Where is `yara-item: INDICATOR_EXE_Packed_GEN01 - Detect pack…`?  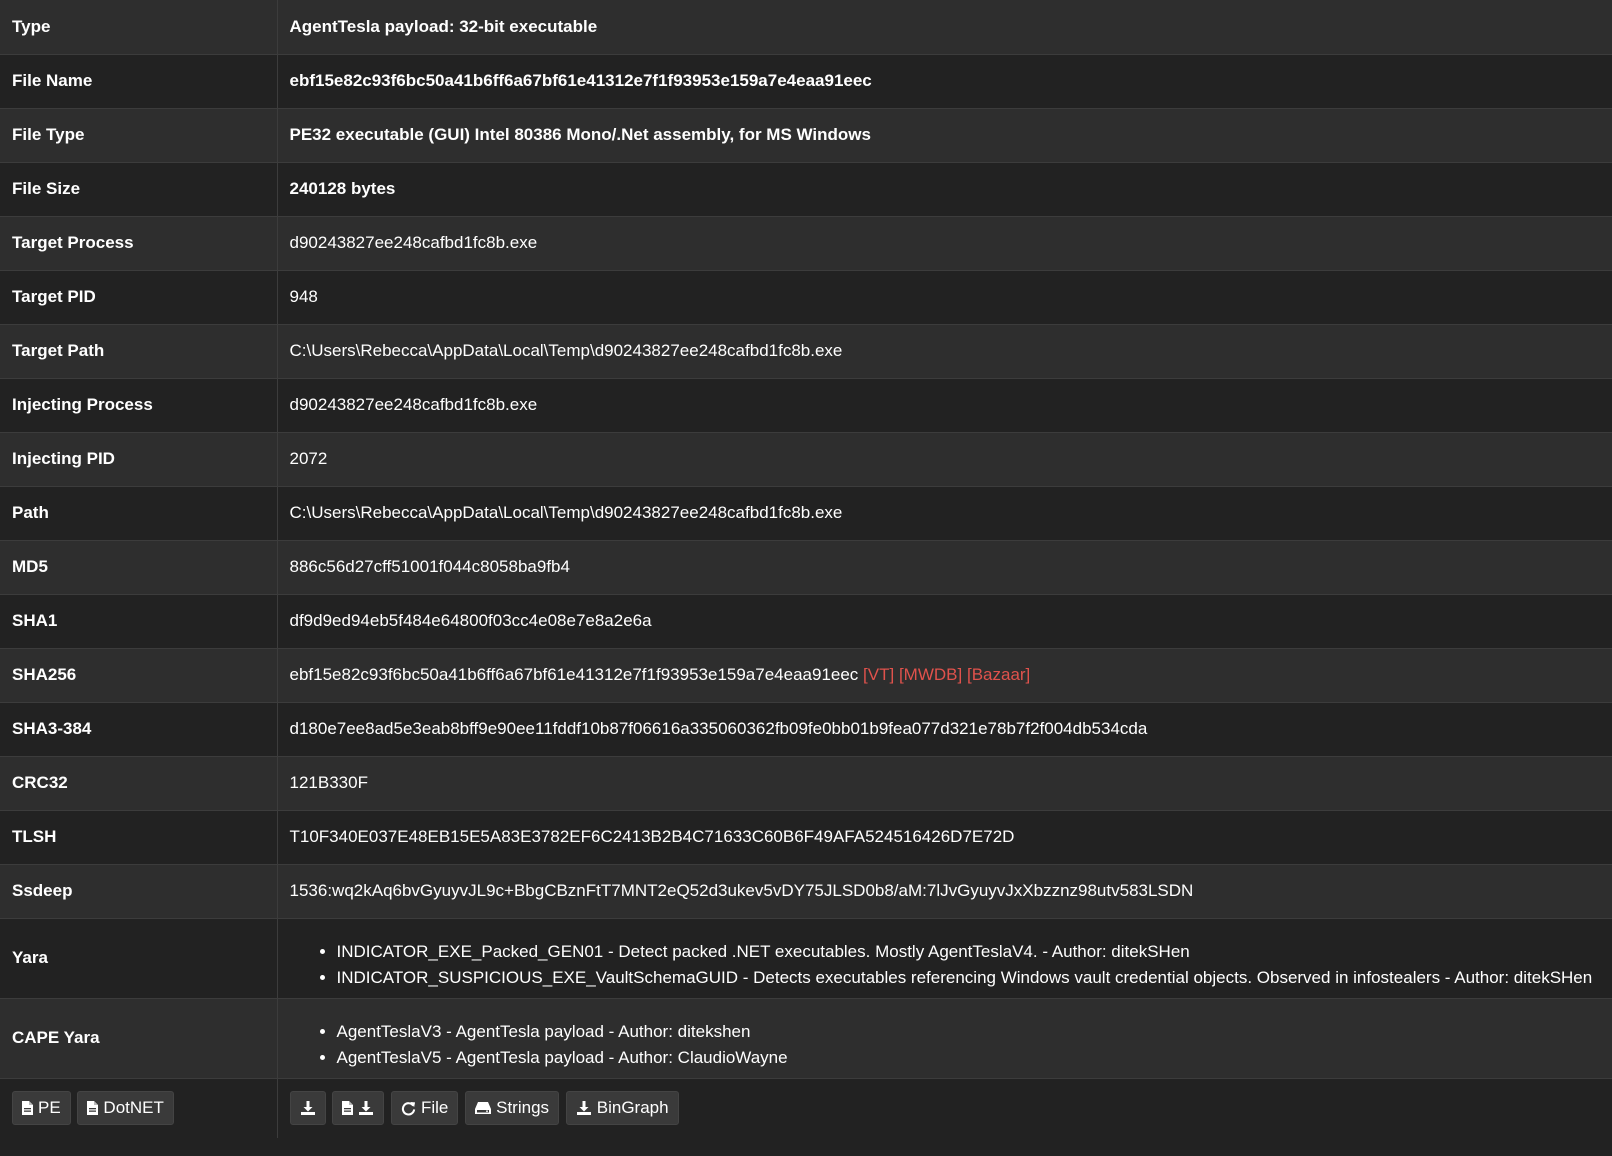
yara-item: INDICATOR_EXE_Packed_GEN01 - Detect pack… is located at coordinates (969, 952).